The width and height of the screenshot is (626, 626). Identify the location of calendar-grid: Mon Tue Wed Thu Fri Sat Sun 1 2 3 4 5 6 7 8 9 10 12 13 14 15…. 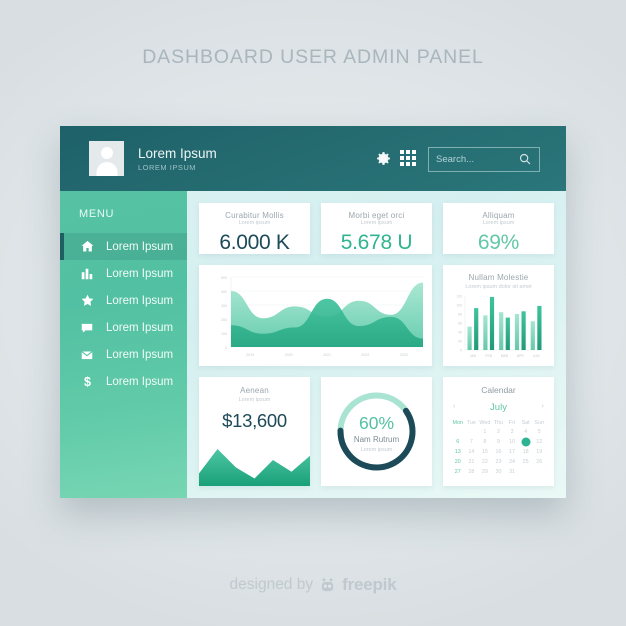
(498, 448).